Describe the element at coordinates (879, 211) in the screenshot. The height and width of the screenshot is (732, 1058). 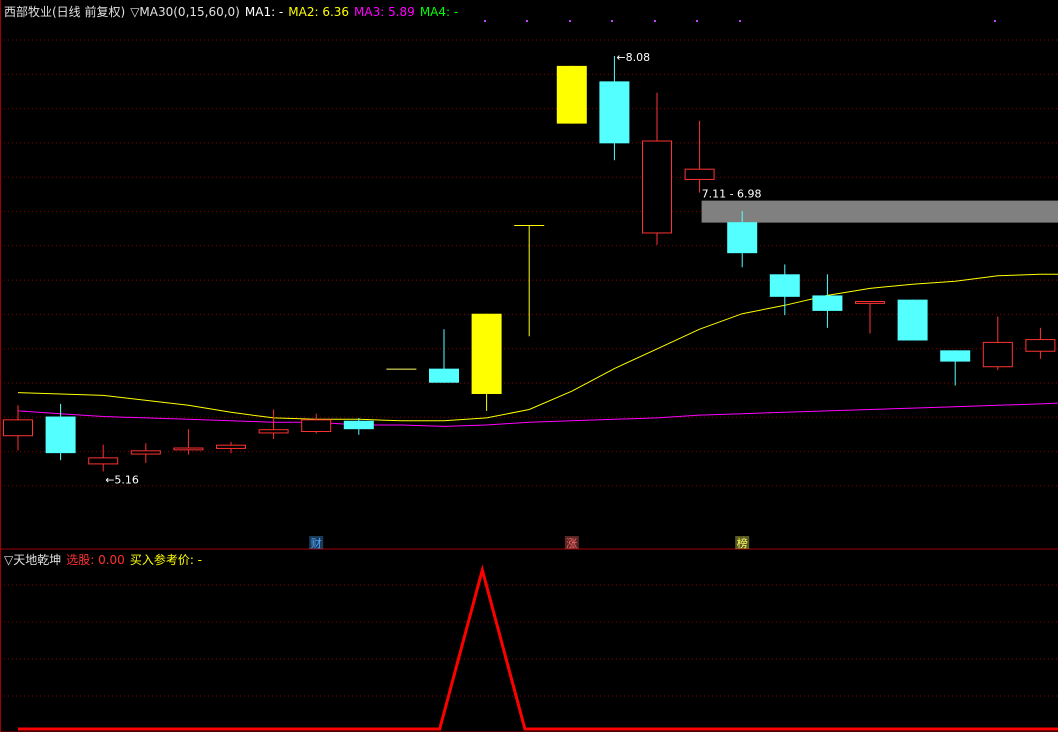
I see `gap-box` at that location.